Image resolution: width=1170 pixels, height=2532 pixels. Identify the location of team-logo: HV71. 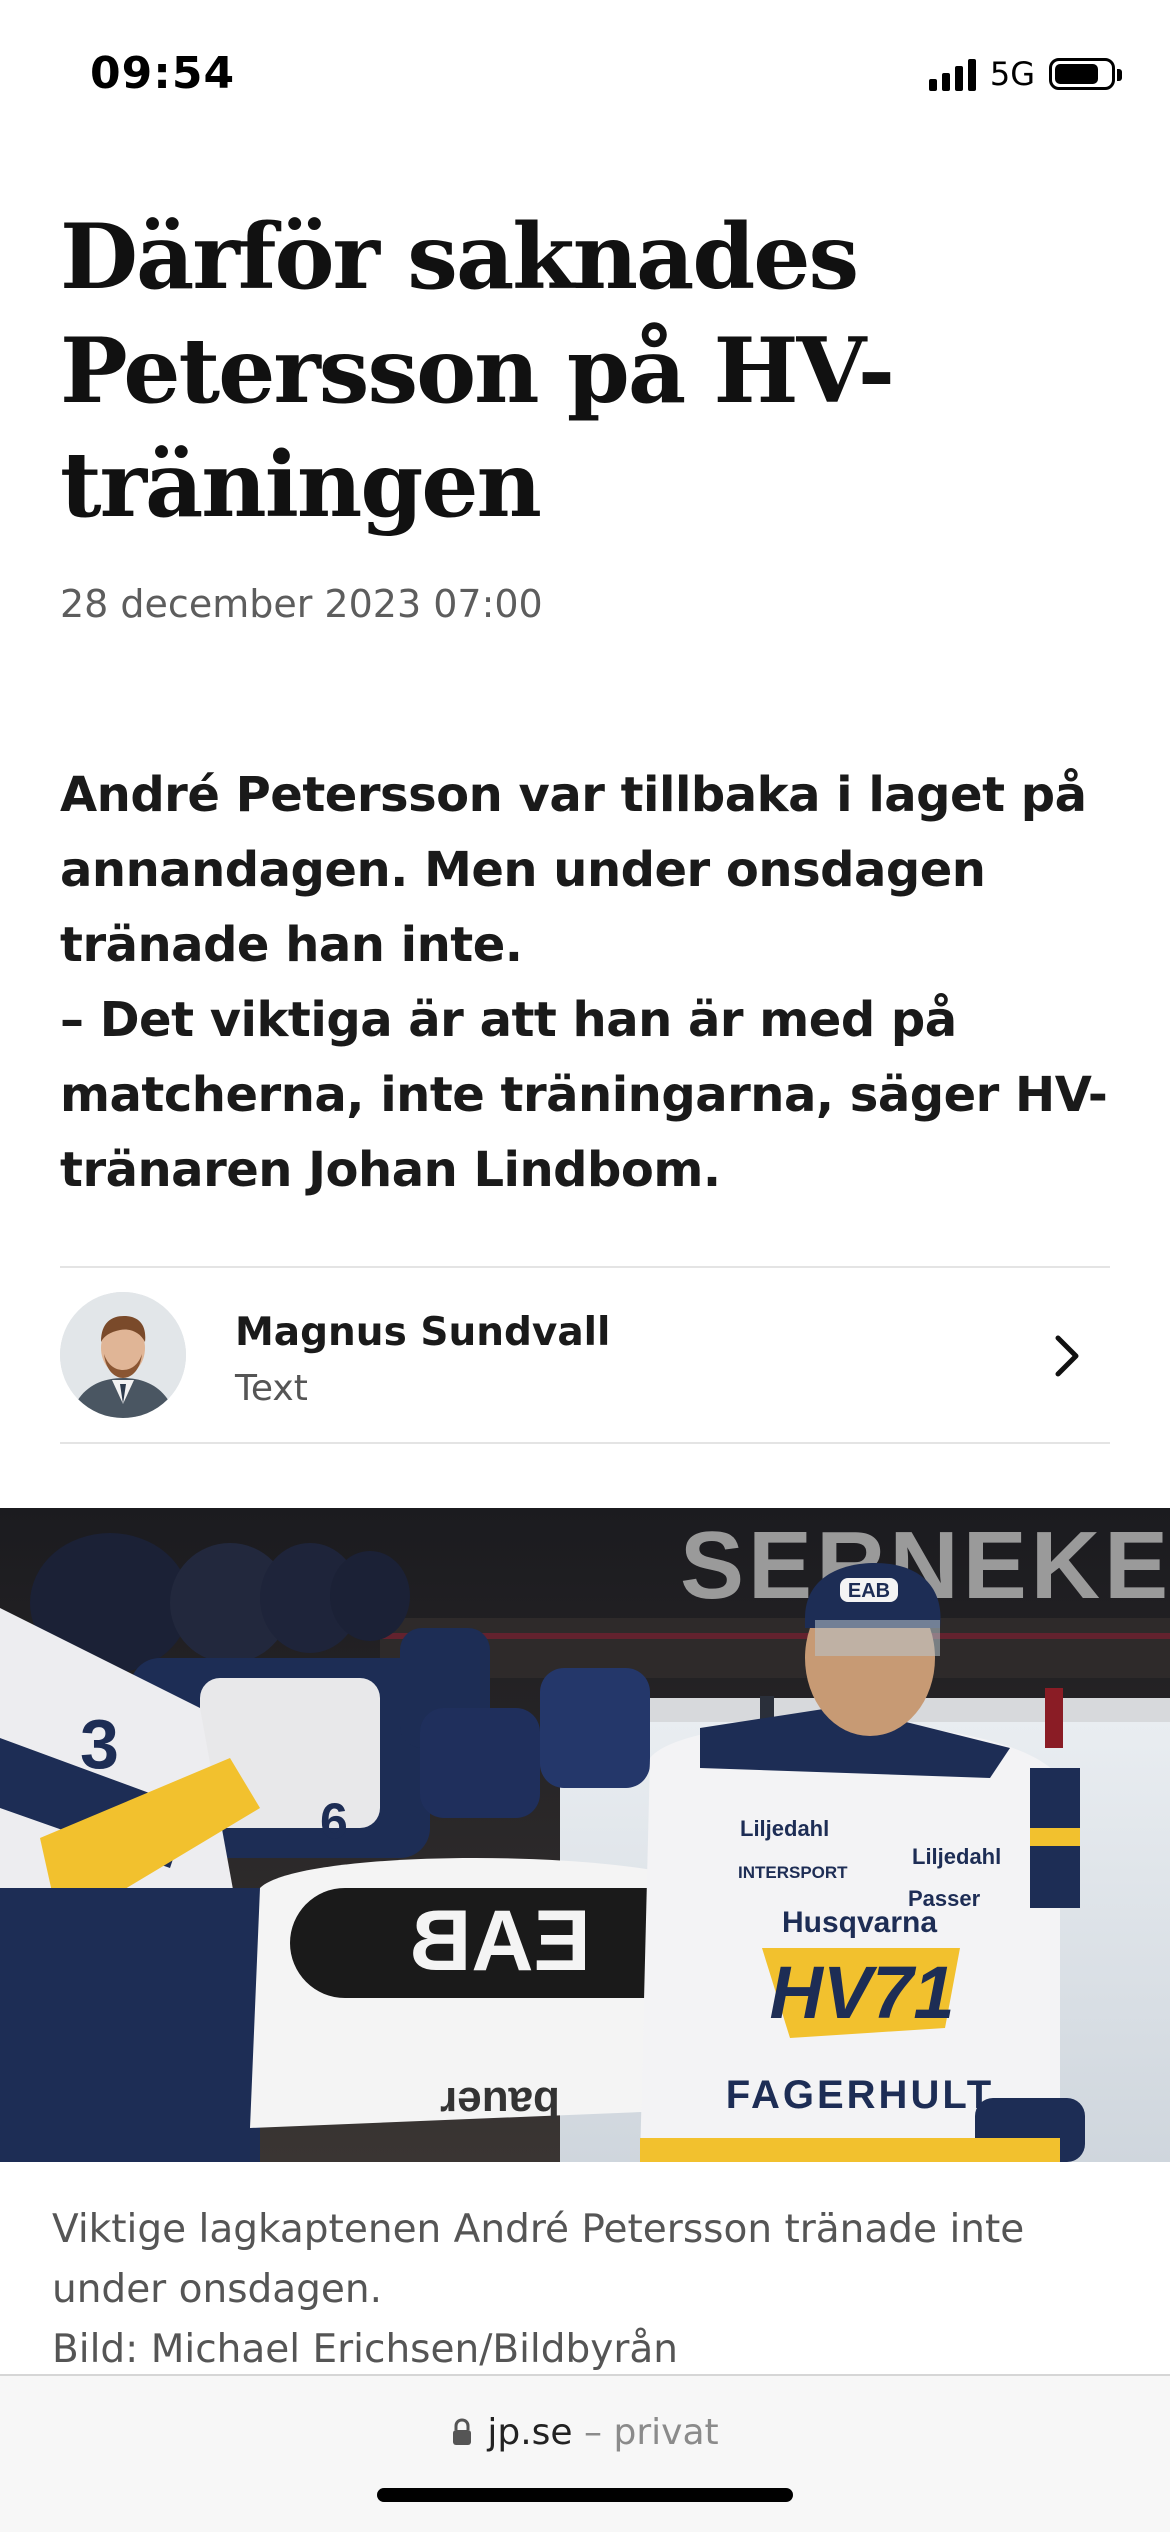
(861, 1992).